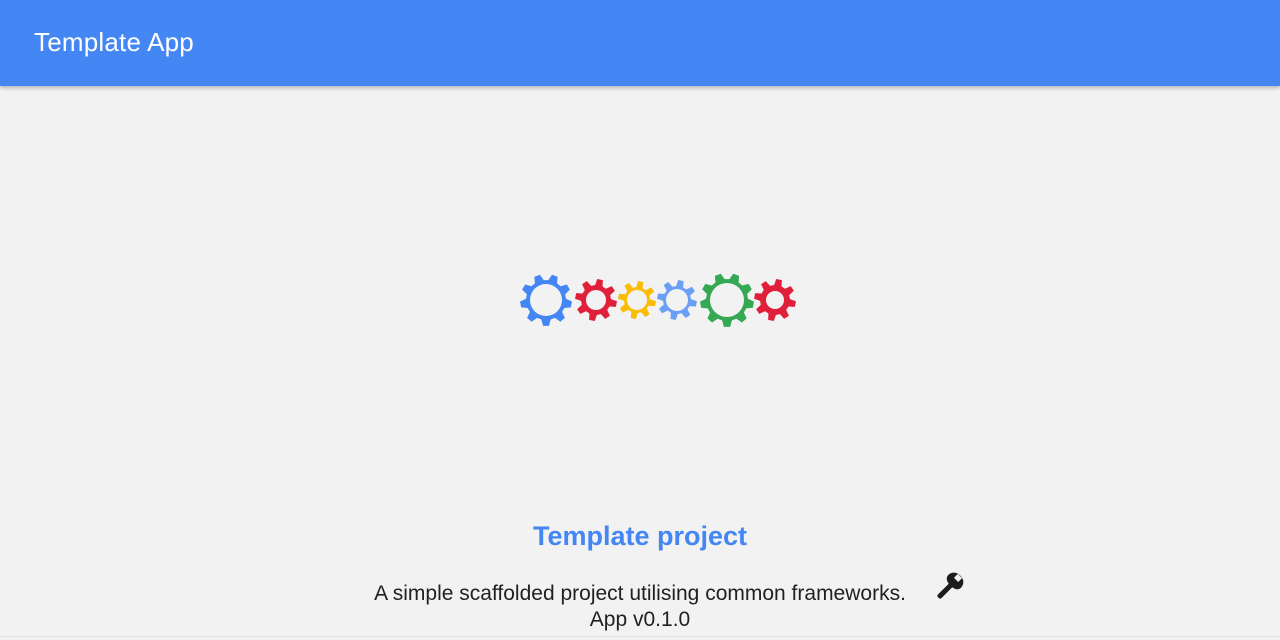  I want to click on gears-logo, so click(658, 300).